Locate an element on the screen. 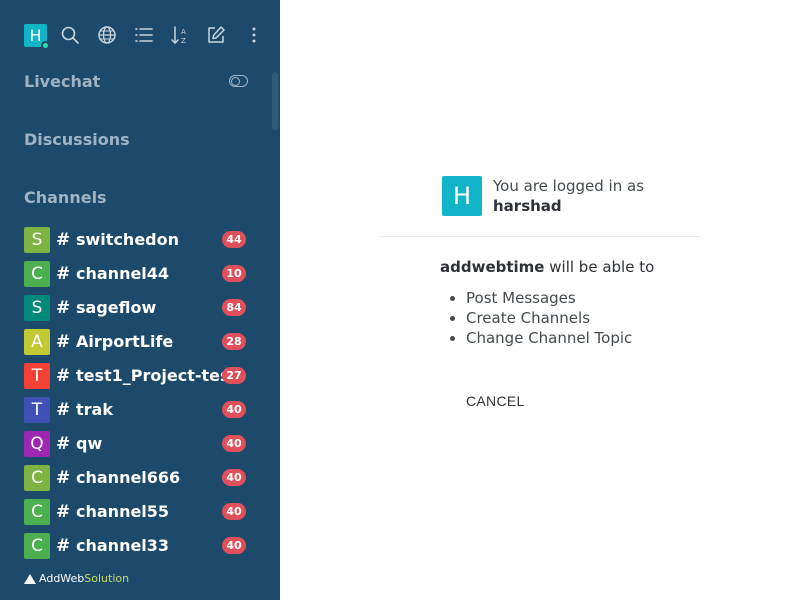  channel-name: channel55 is located at coordinates (123, 511).